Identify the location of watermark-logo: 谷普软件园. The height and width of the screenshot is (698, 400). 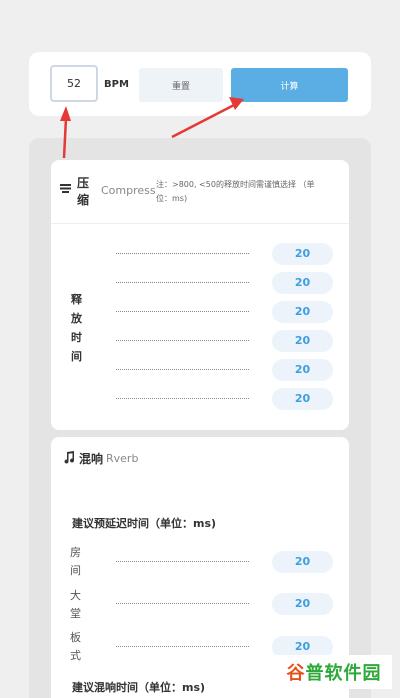
(334, 672).